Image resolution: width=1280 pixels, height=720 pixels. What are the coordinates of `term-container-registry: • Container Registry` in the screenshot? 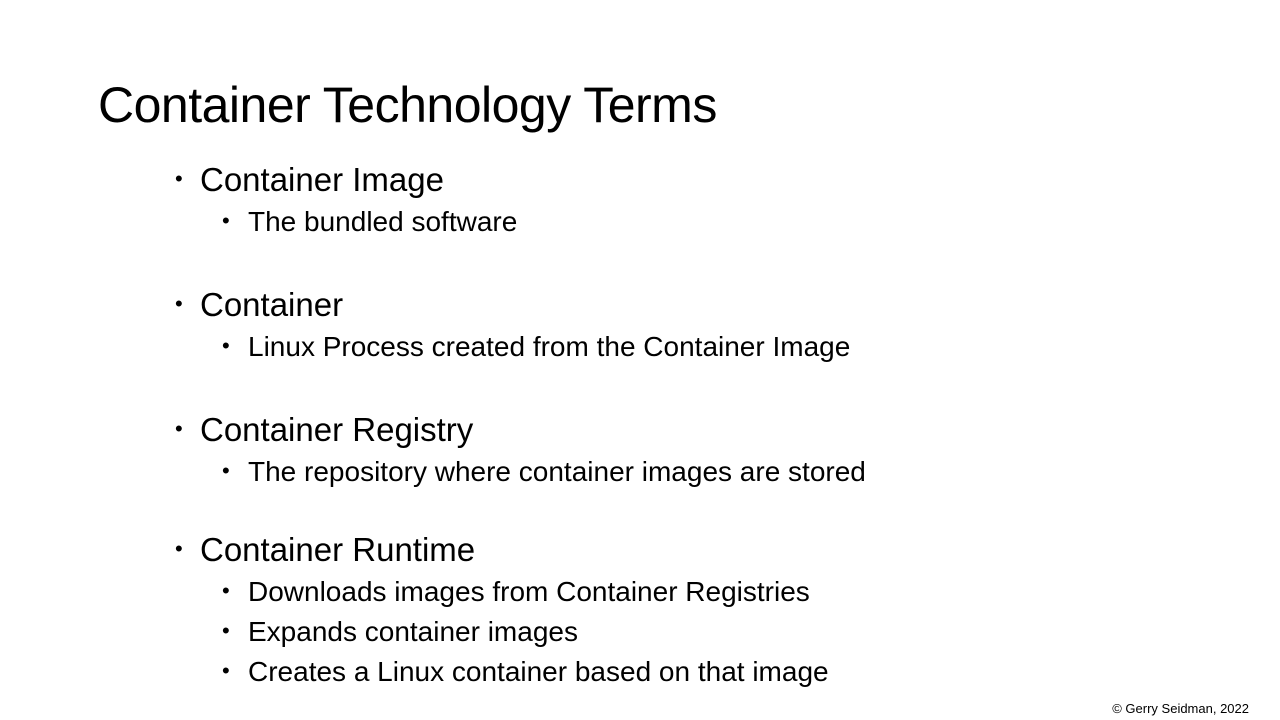 It's located at (324, 430).